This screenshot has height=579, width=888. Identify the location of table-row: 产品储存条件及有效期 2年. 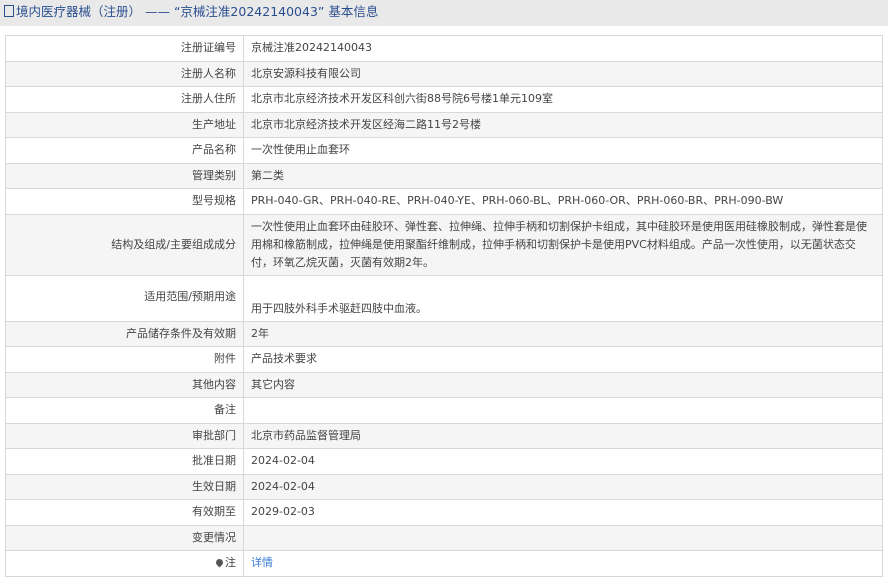
(444, 333).